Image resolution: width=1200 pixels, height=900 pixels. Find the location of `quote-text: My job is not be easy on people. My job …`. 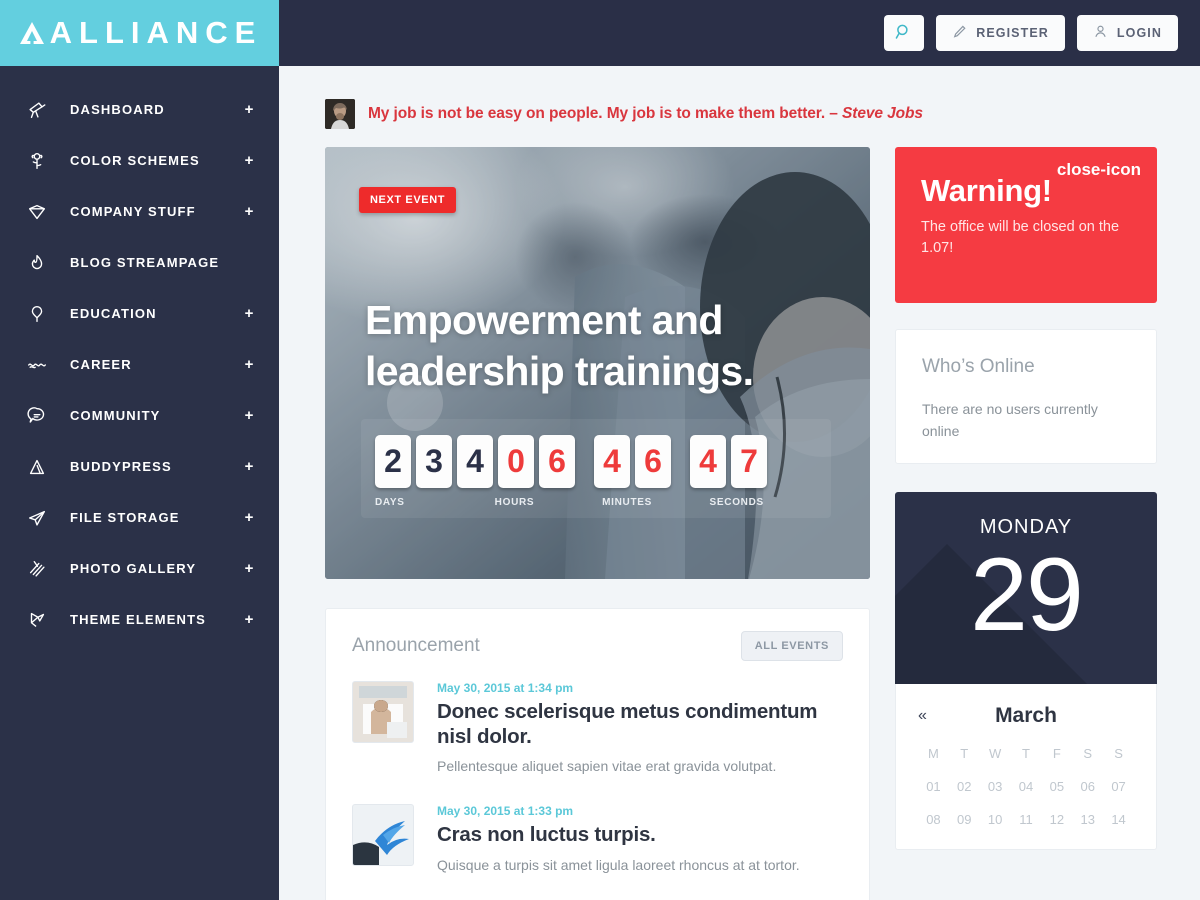

quote-text: My job is not be easy on people. My job … is located at coordinates (645, 114).